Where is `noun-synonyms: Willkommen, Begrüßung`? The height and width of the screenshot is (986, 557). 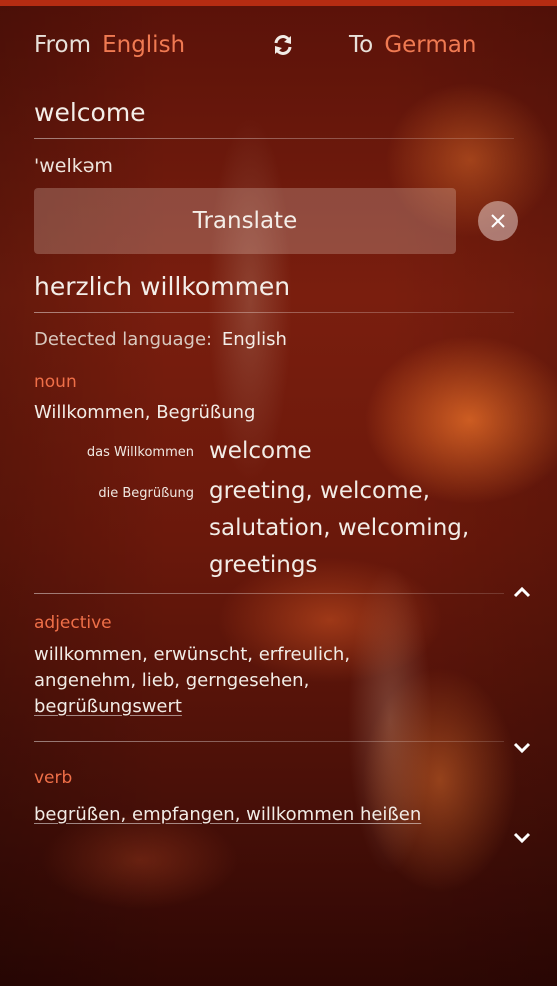
noun-synonyms: Willkommen, Begrüßung is located at coordinates (145, 412).